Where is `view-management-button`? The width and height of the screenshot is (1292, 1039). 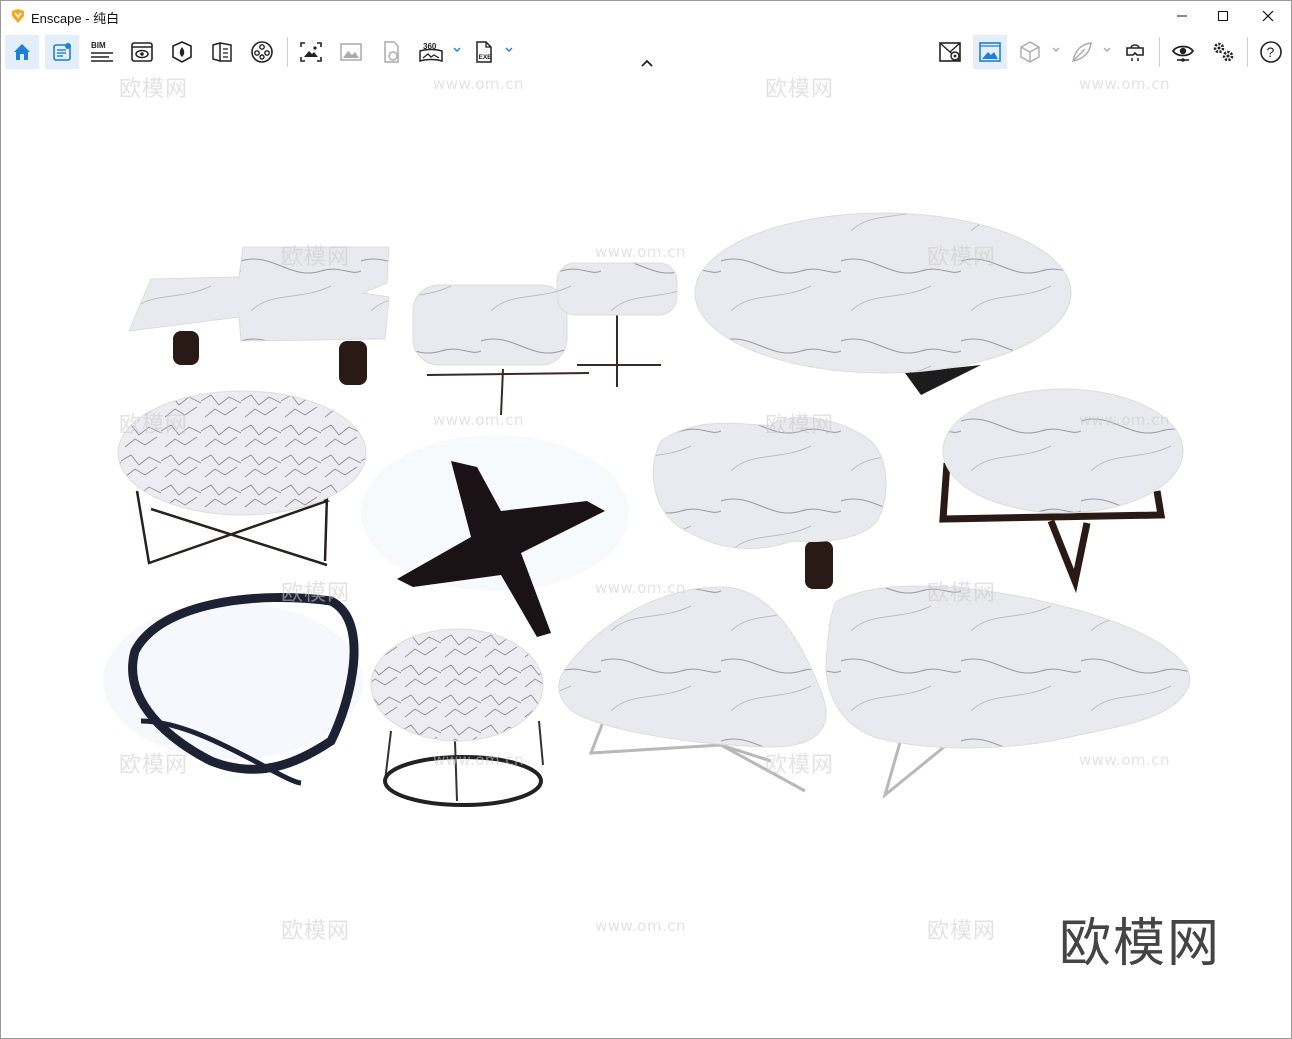 view-management-button is located at coordinates (62, 52).